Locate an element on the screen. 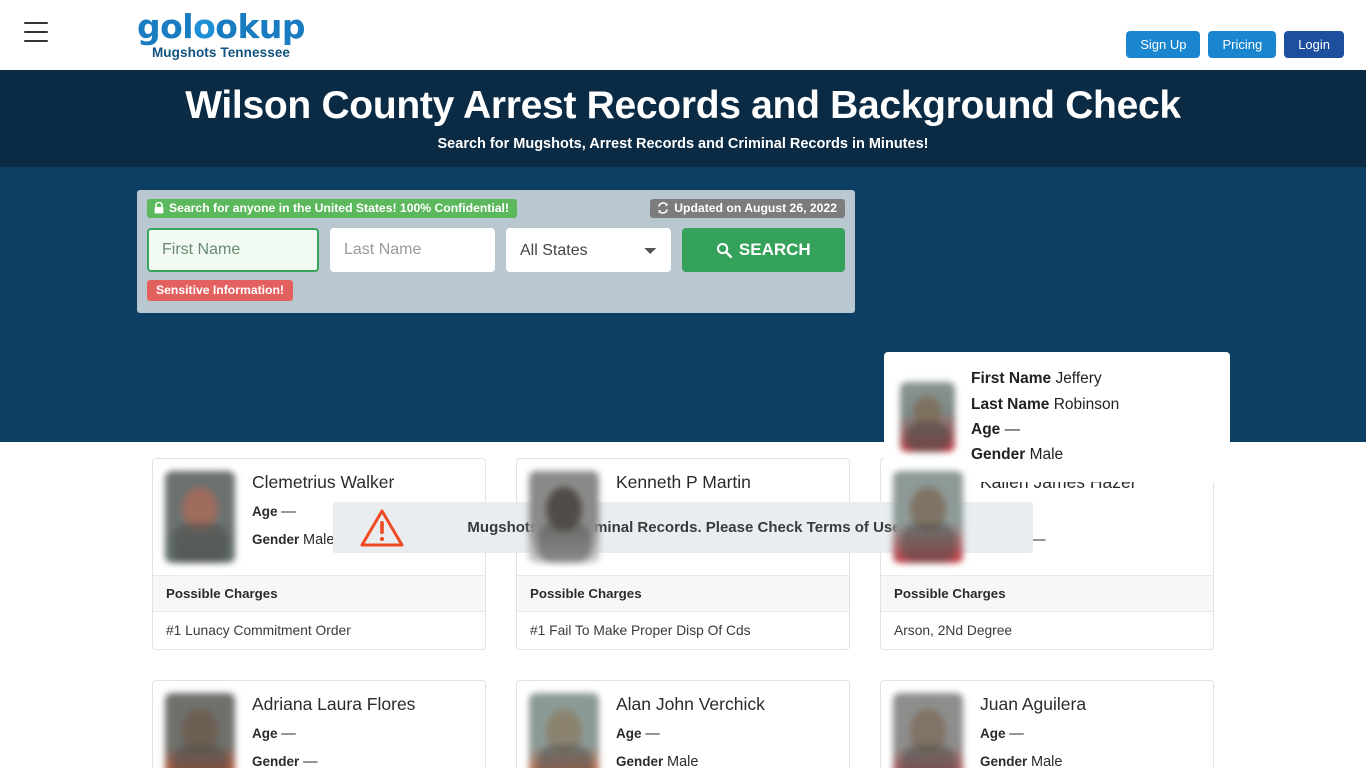  updated-badge: Updated on August 26, 2022 is located at coordinates (747, 209).